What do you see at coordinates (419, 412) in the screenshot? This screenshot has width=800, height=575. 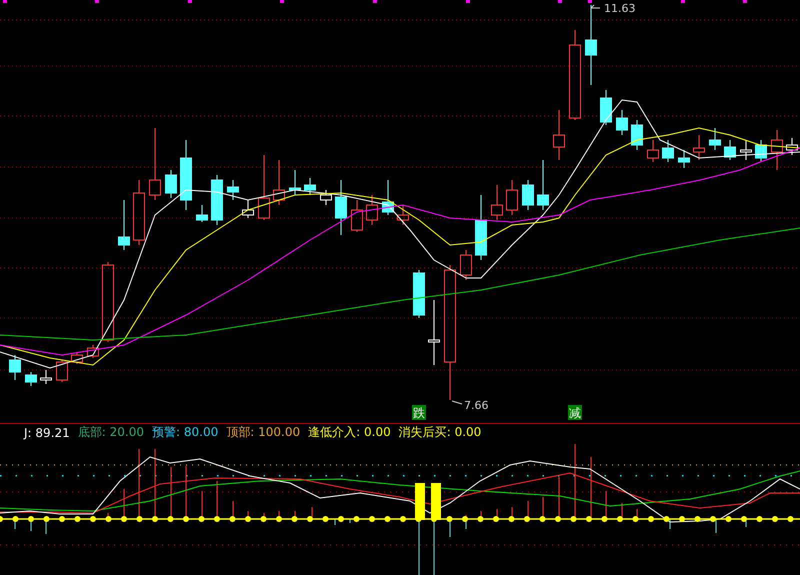 I see `signal-badge: 跌` at bounding box center [419, 412].